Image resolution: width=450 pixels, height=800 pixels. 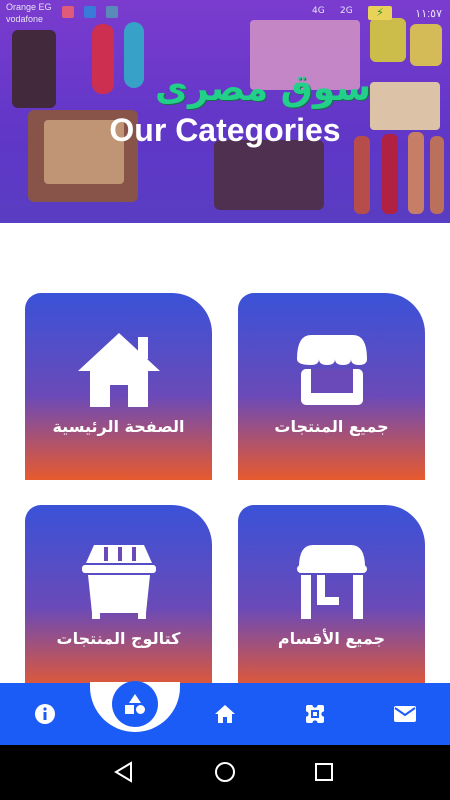 What do you see at coordinates (29, 7) in the screenshot?
I see `carrier-primary: Orange EG` at bounding box center [29, 7].